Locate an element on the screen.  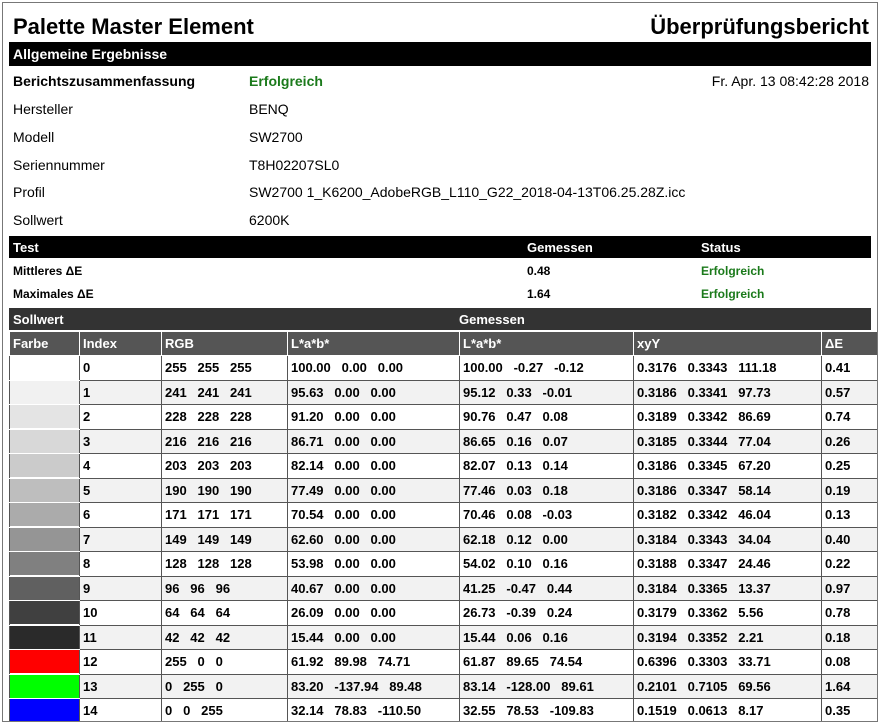
index-cell: 6 is located at coordinates (120, 515).